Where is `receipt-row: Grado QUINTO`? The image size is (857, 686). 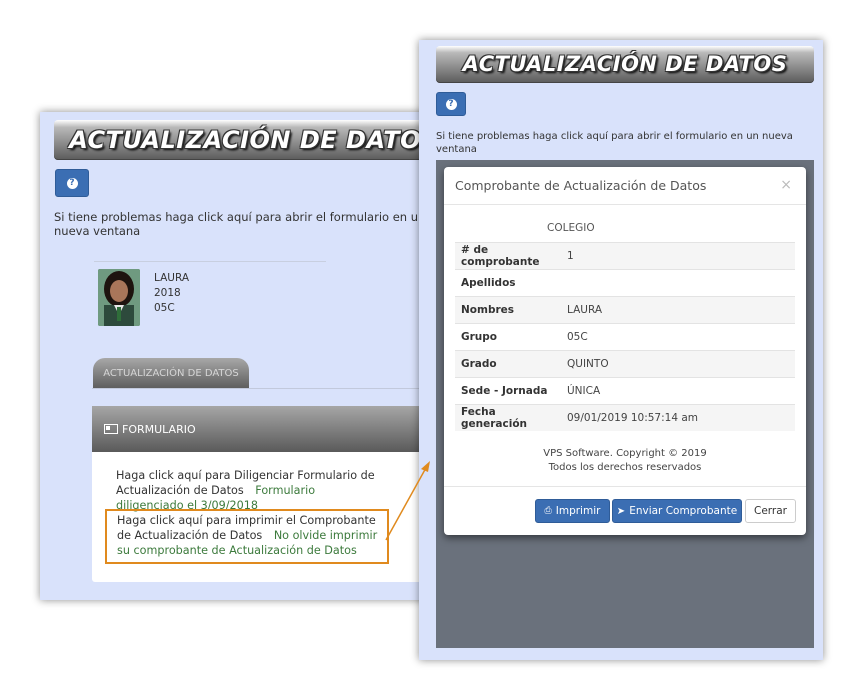 receipt-row: Grado QUINTO is located at coordinates (625, 364).